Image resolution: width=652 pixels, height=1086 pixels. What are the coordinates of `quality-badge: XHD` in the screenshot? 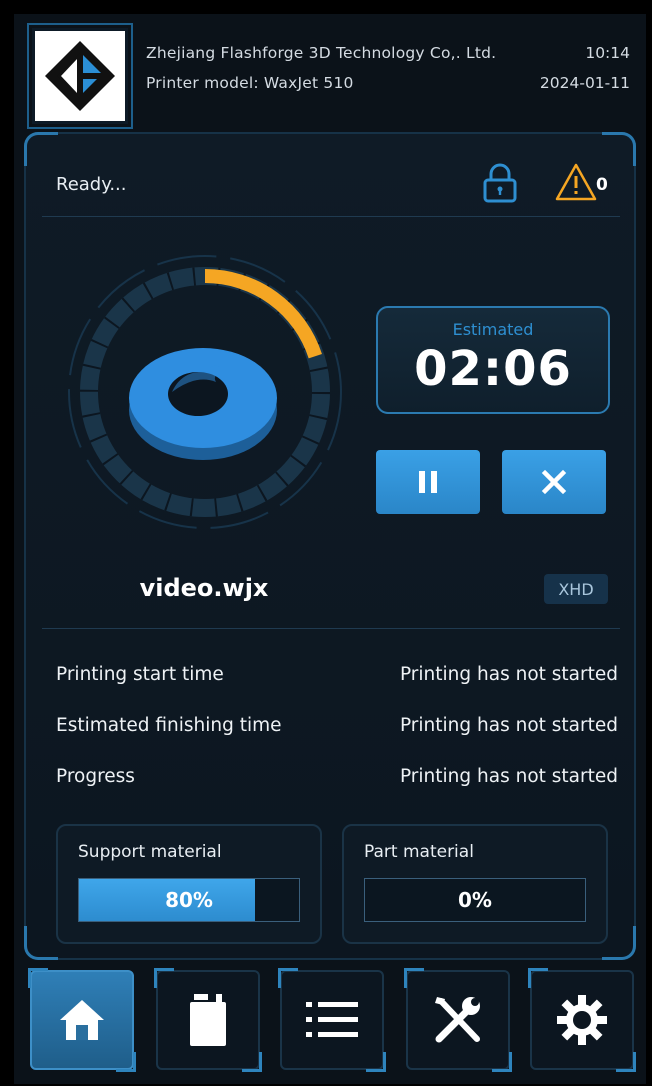 It's located at (576, 589).